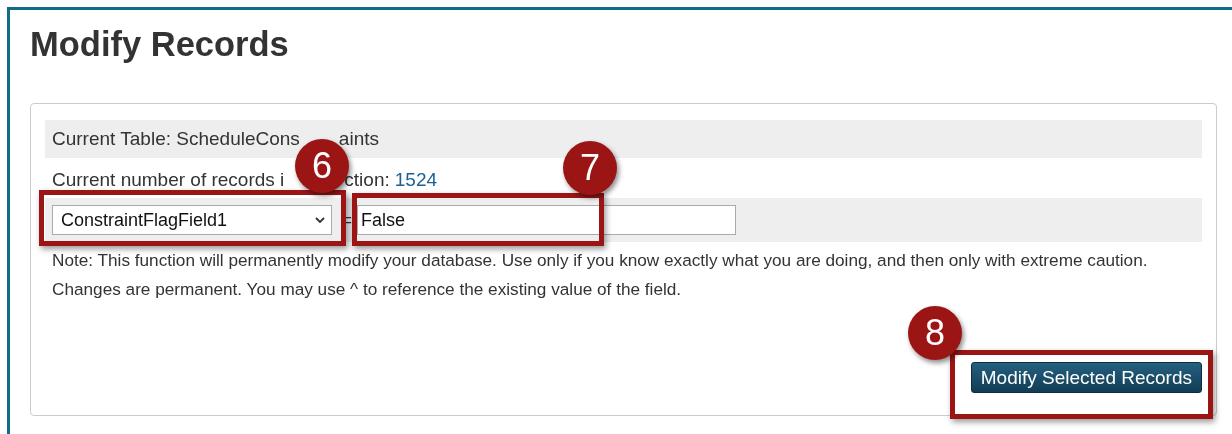 The image size is (1232, 434). Describe the element at coordinates (159, 44) in the screenshot. I see `page-title: Modify Records` at that location.